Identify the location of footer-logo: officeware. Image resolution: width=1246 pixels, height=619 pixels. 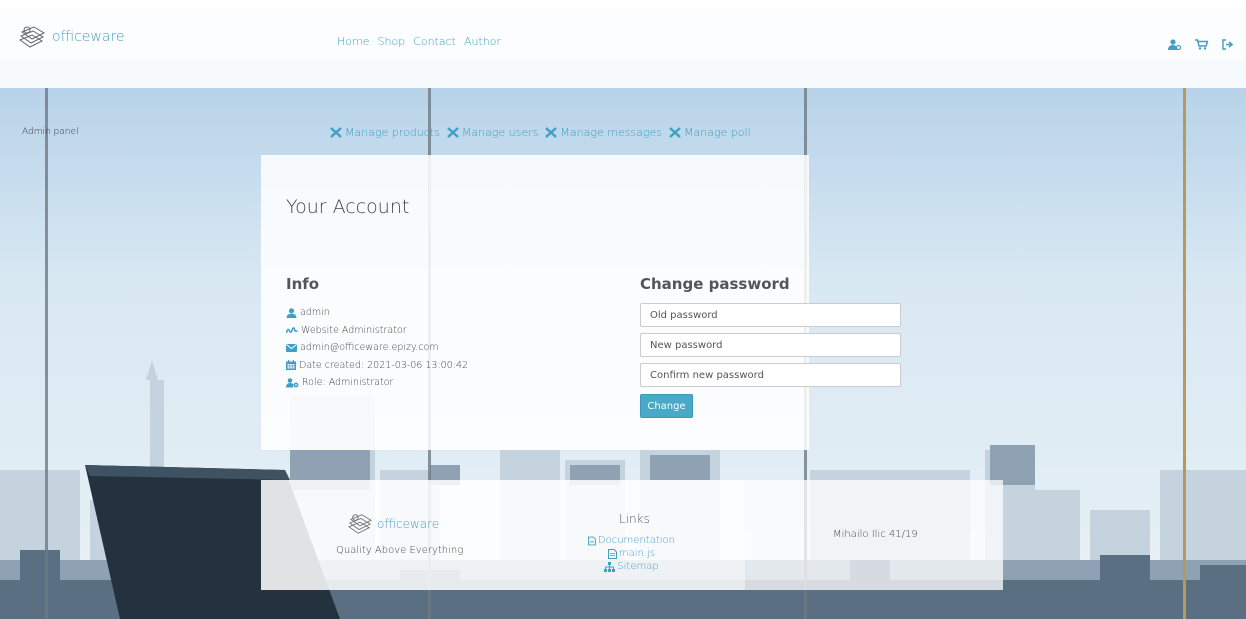
(392, 524).